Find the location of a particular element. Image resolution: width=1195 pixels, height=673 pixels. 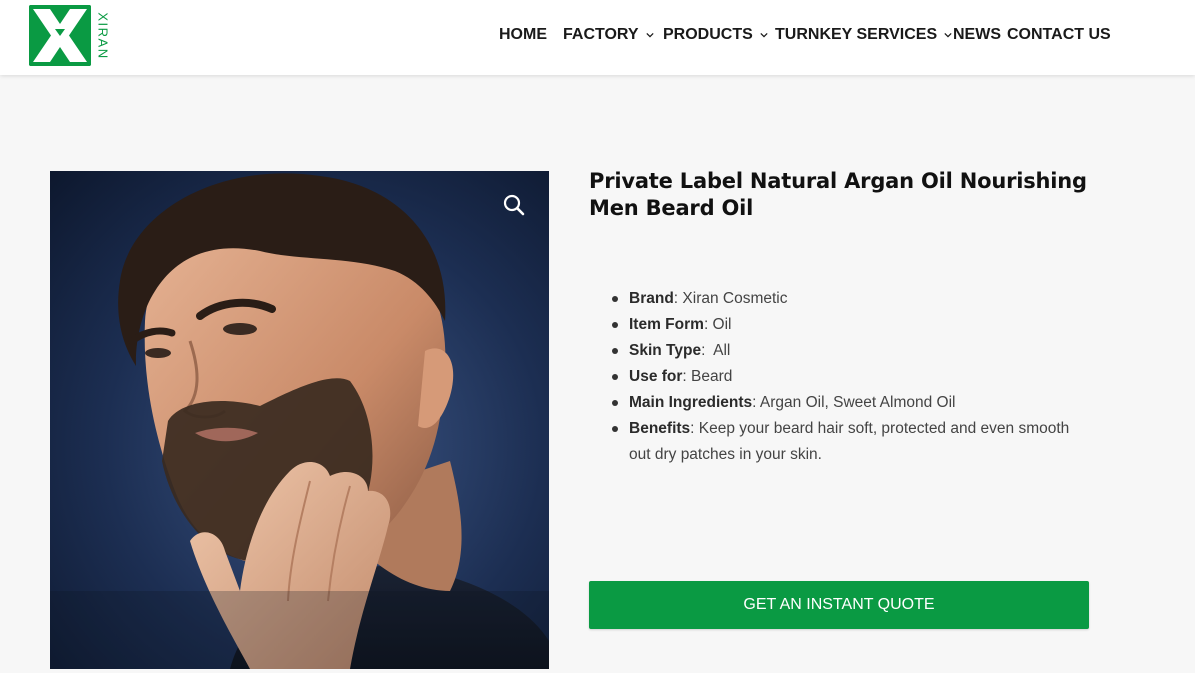

nav-turnkey-services: TURNKEY SERVICES is located at coordinates (863, 35).